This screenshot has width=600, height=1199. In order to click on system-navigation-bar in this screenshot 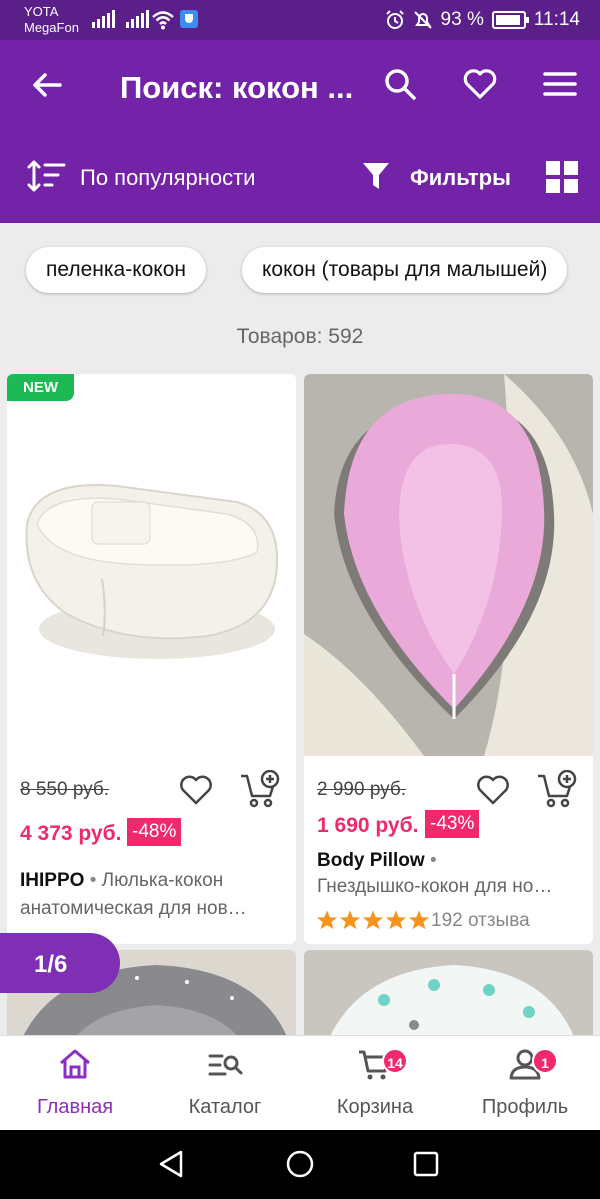, I will do `click(300, 1164)`.